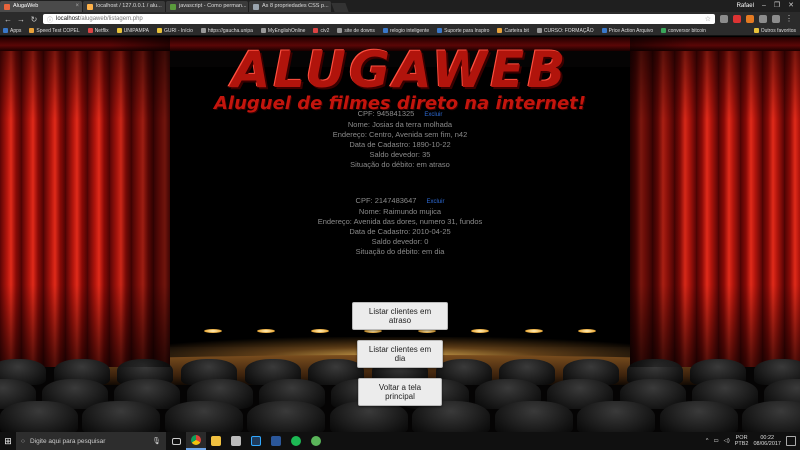 This screenshot has width=800, height=450. I want to click on close-tab-icon: ×, so click(77, 6).